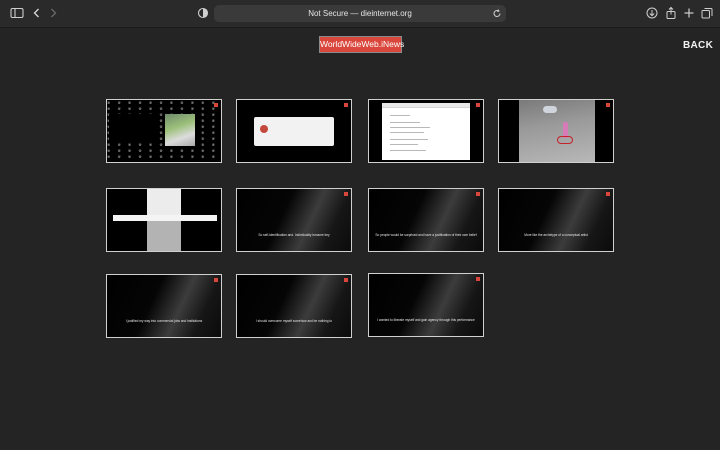 Image resolution: width=720 pixels, height=450 pixels. I want to click on avatar, so click(264, 129).